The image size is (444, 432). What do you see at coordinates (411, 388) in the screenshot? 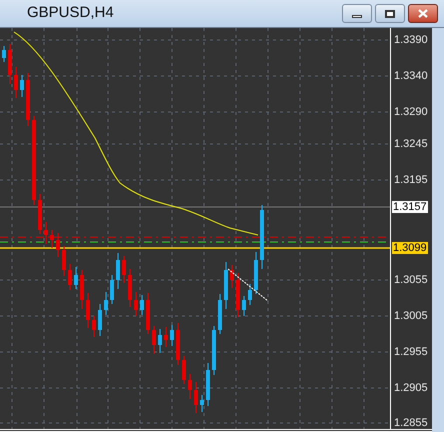
I see `price-label: 1.2905` at bounding box center [411, 388].